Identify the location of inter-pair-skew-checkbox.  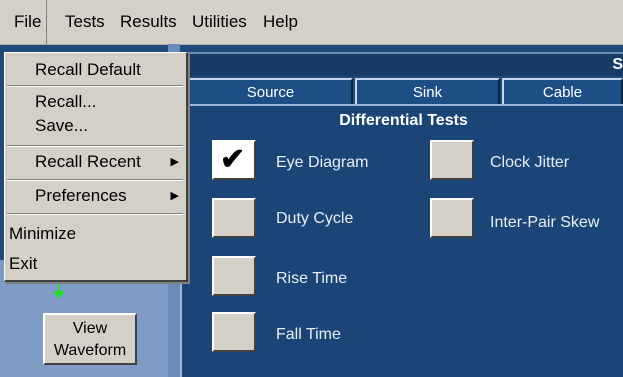
(452, 218).